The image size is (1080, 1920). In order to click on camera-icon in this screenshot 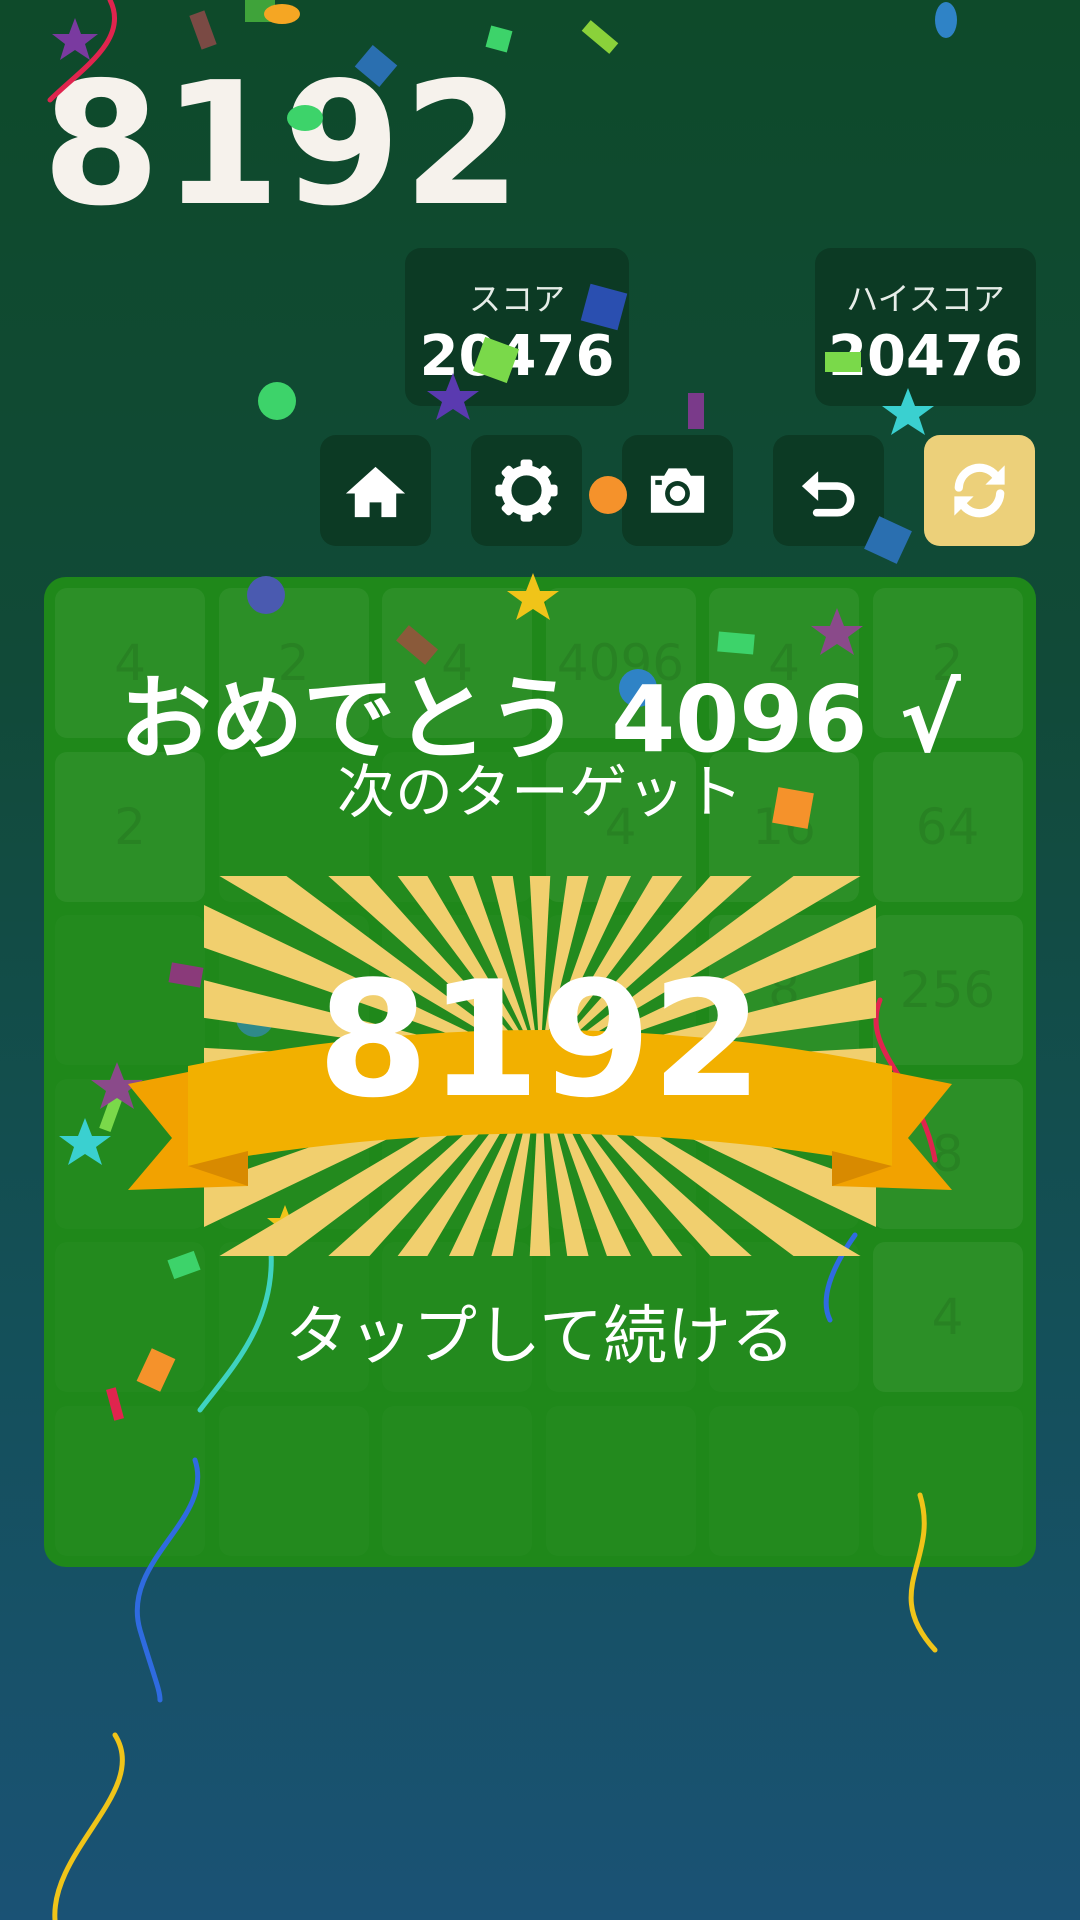, I will do `click(677, 490)`.